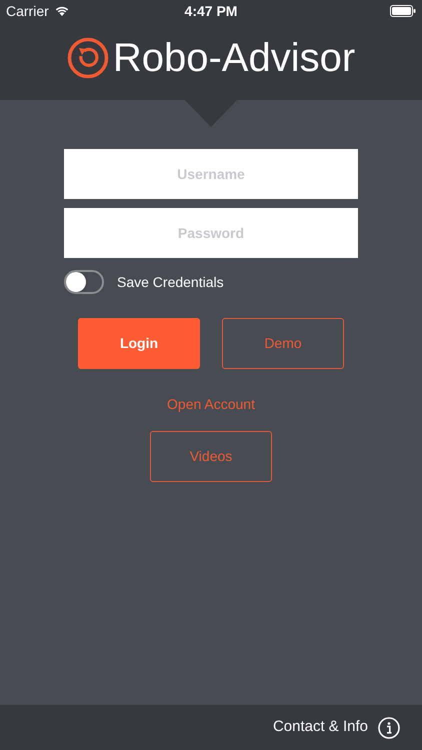  Describe the element at coordinates (84, 282) in the screenshot. I see `save-credentials-toggle` at that location.